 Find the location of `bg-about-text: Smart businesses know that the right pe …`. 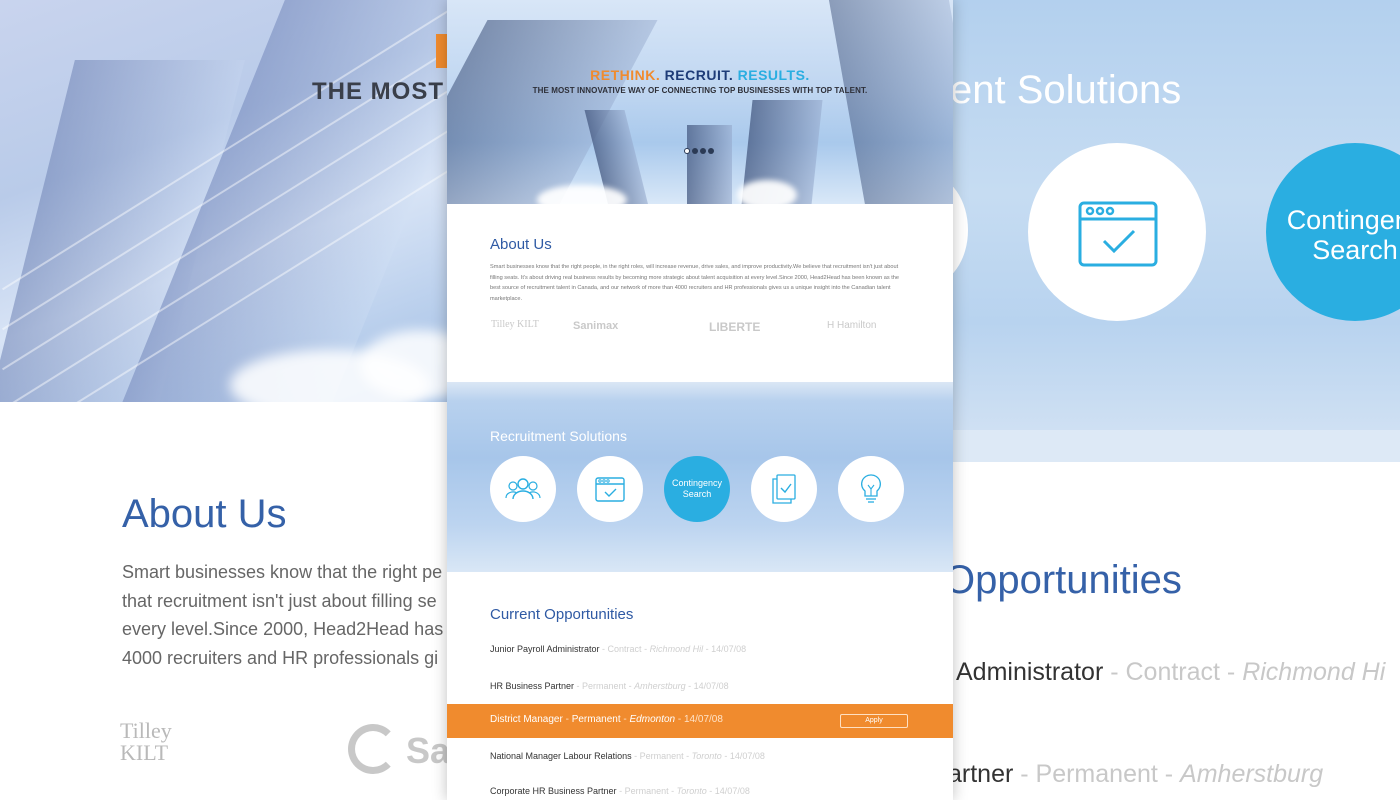

bg-about-text: Smart businesses know that the right pe … is located at coordinates (291, 615).